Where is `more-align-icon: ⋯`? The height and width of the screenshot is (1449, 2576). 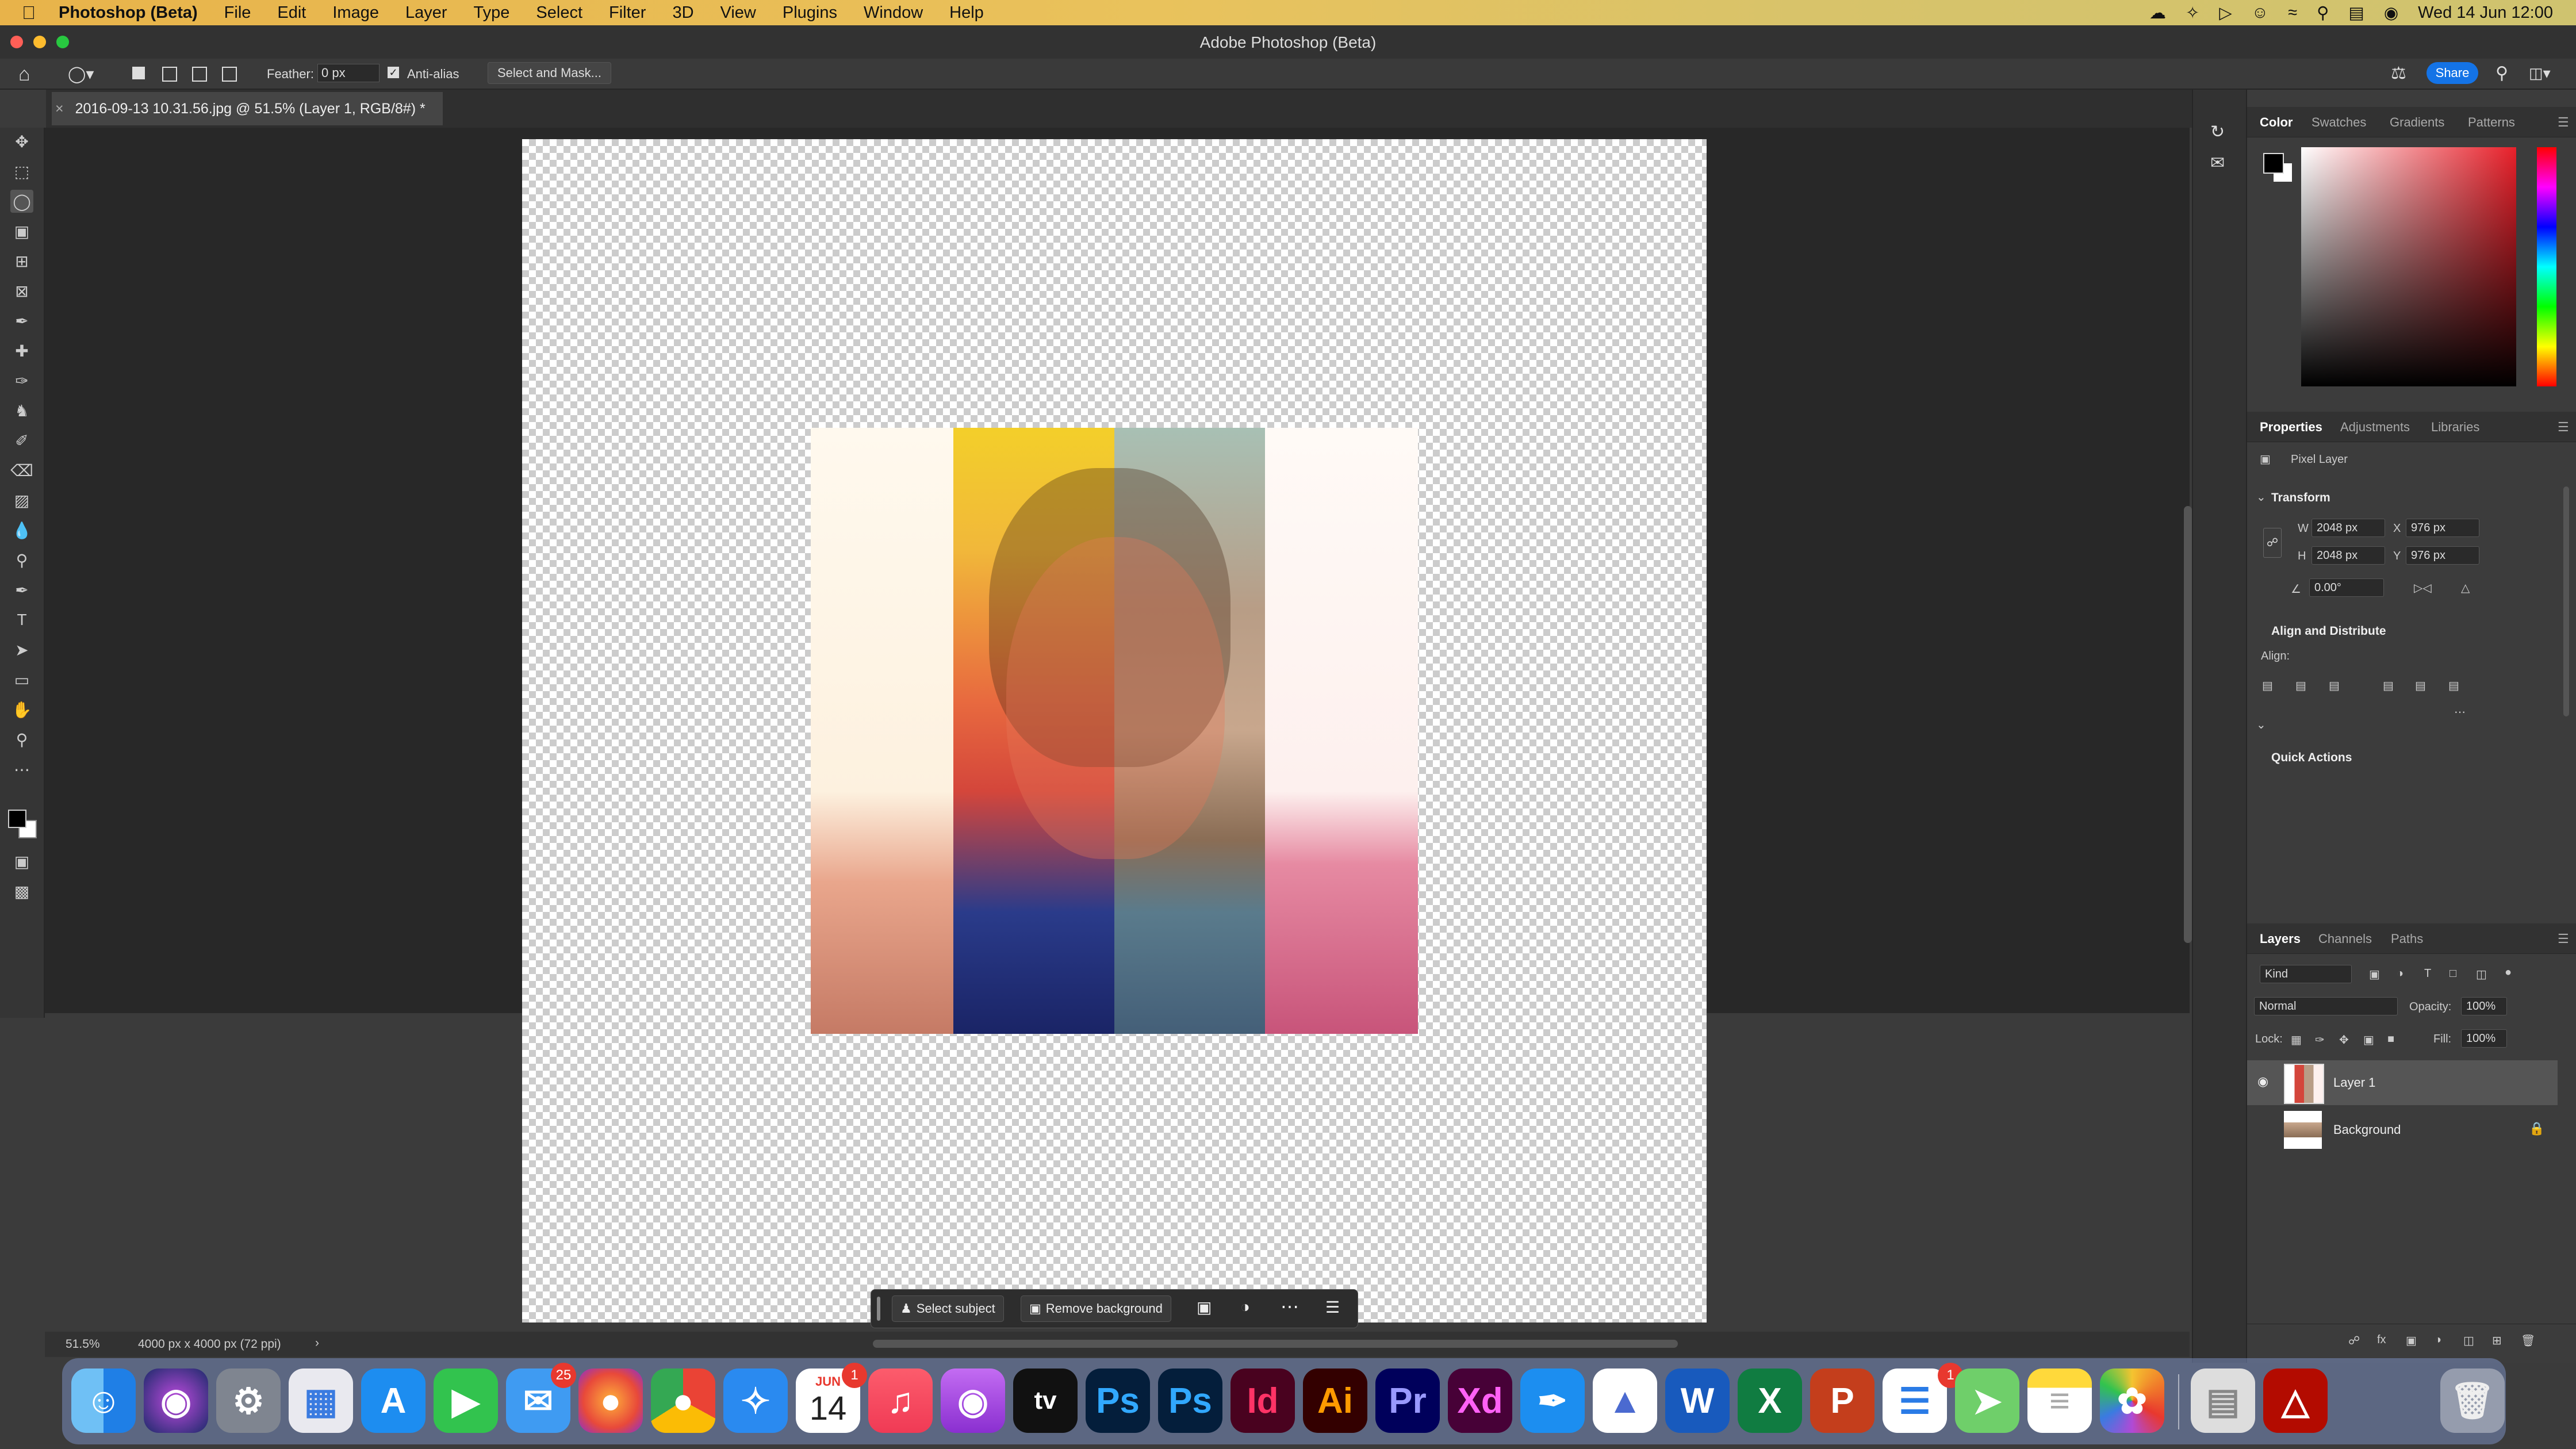
more-align-icon: ⋯ is located at coordinates (2460, 712).